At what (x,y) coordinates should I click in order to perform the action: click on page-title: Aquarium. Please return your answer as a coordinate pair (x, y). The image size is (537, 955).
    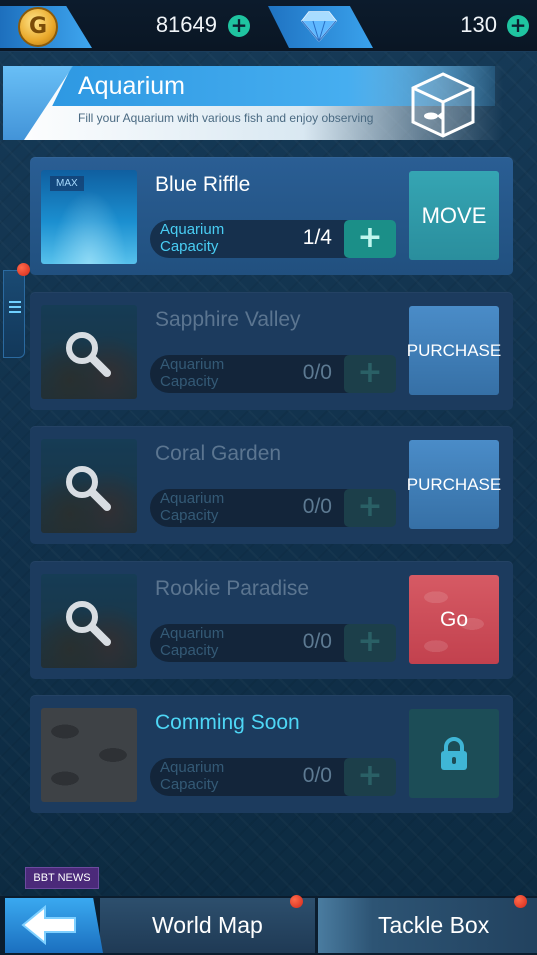
    Looking at the image, I should click on (131, 86).